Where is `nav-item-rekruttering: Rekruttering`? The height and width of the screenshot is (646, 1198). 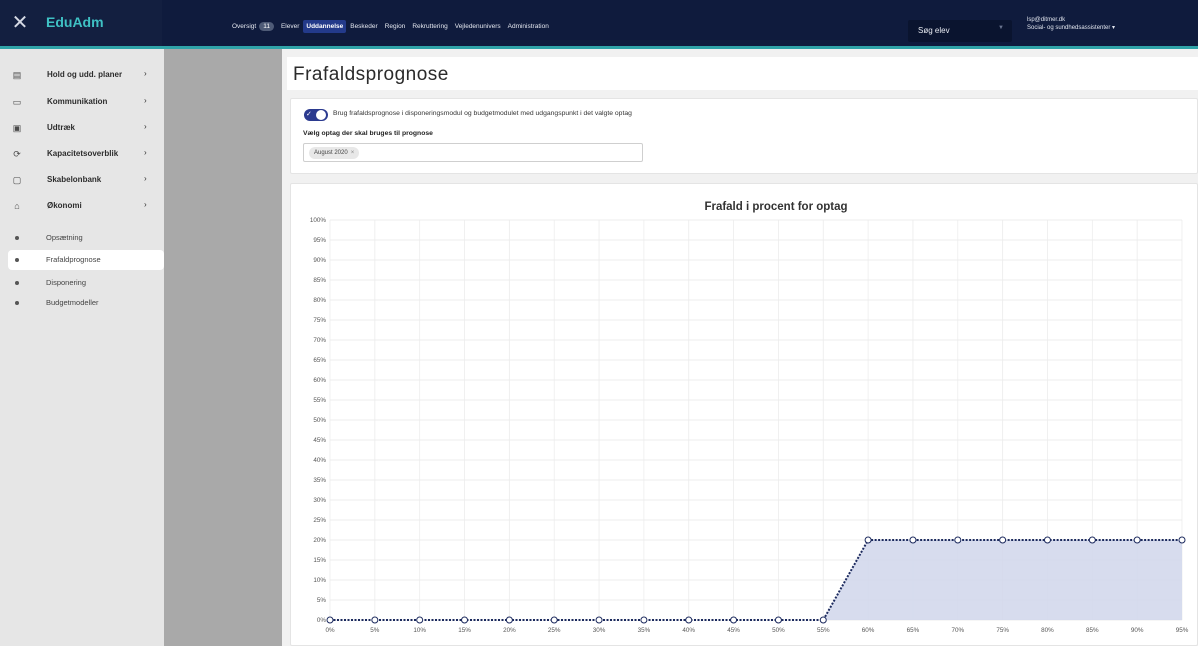
nav-item-rekruttering: Rekruttering is located at coordinates (429, 26).